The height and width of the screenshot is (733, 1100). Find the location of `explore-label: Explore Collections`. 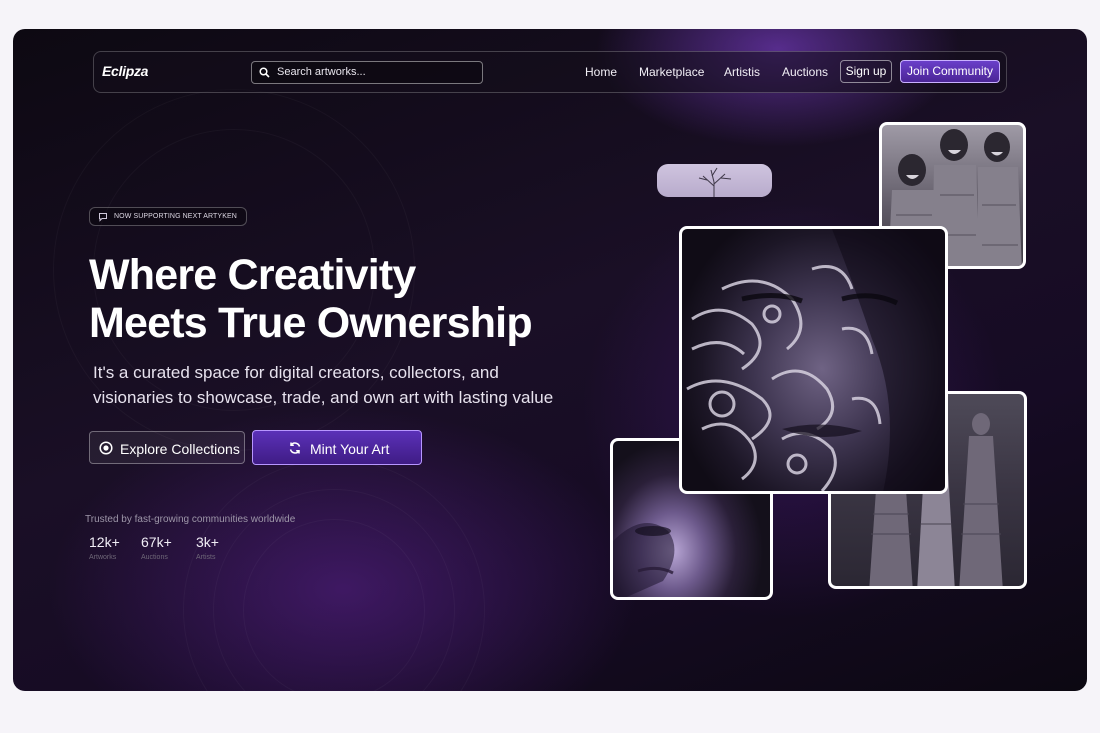

explore-label: Explore Collections is located at coordinates (180, 449).